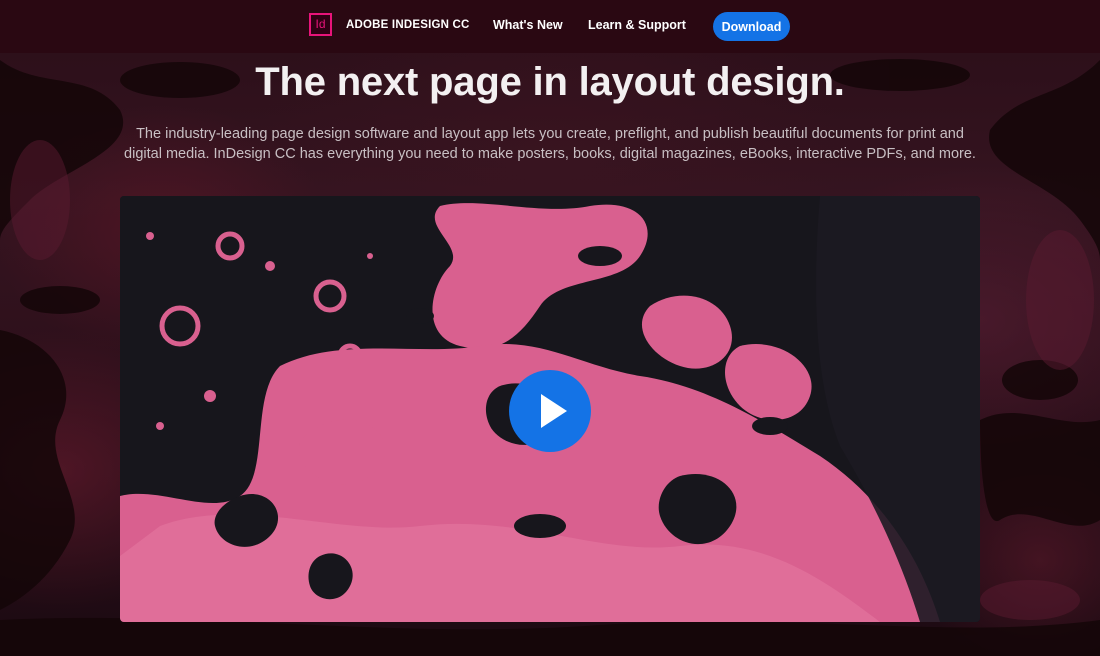 Image resolution: width=1100 pixels, height=656 pixels. I want to click on nav-link-whats-new: What's New, so click(528, 25).